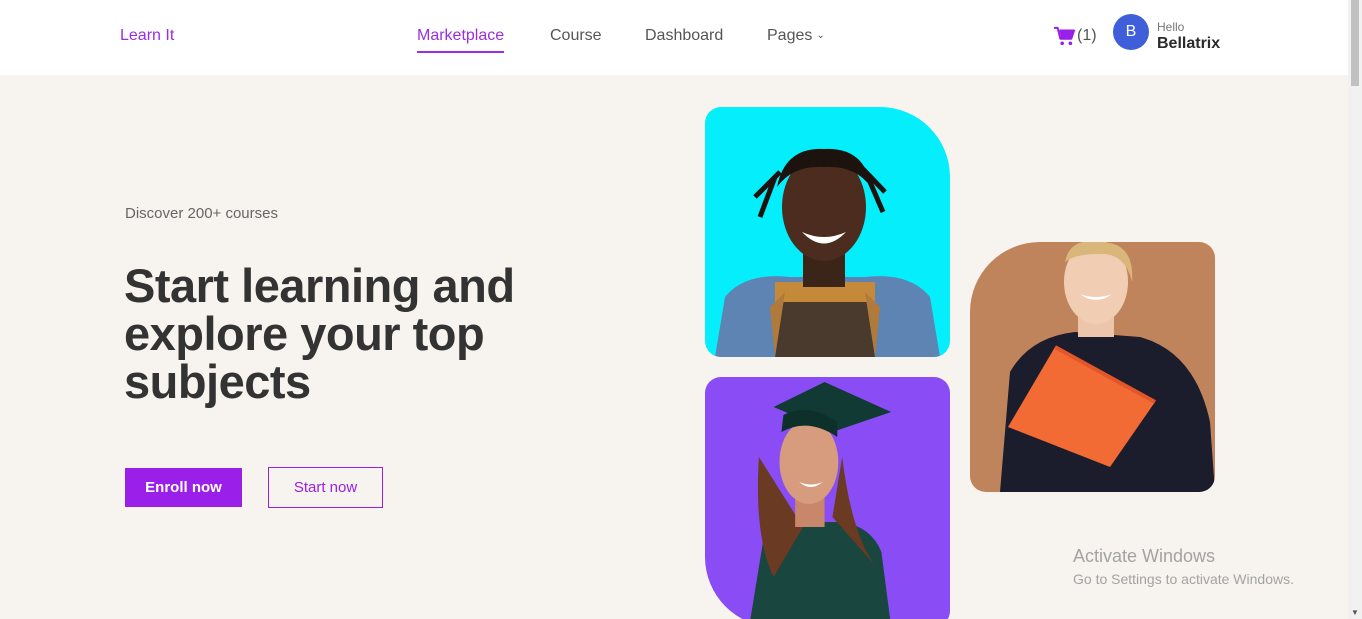 This screenshot has width=1362, height=619. What do you see at coordinates (1144, 556) in the screenshot?
I see `windows-activation-title: Activate Windows` at bounding box center [1144, 556].